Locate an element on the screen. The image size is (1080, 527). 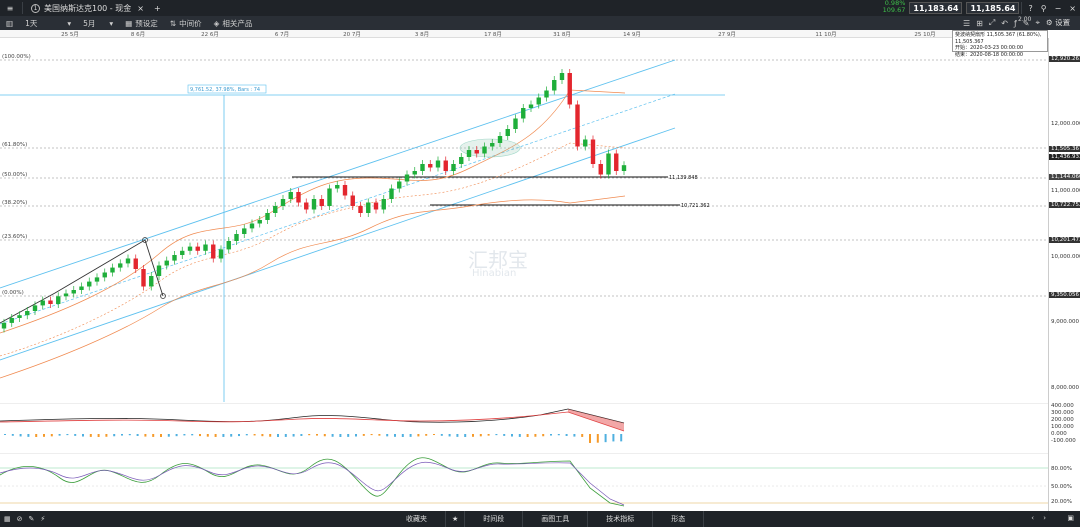
stochastic-panel is located at coordinates (524, 482).